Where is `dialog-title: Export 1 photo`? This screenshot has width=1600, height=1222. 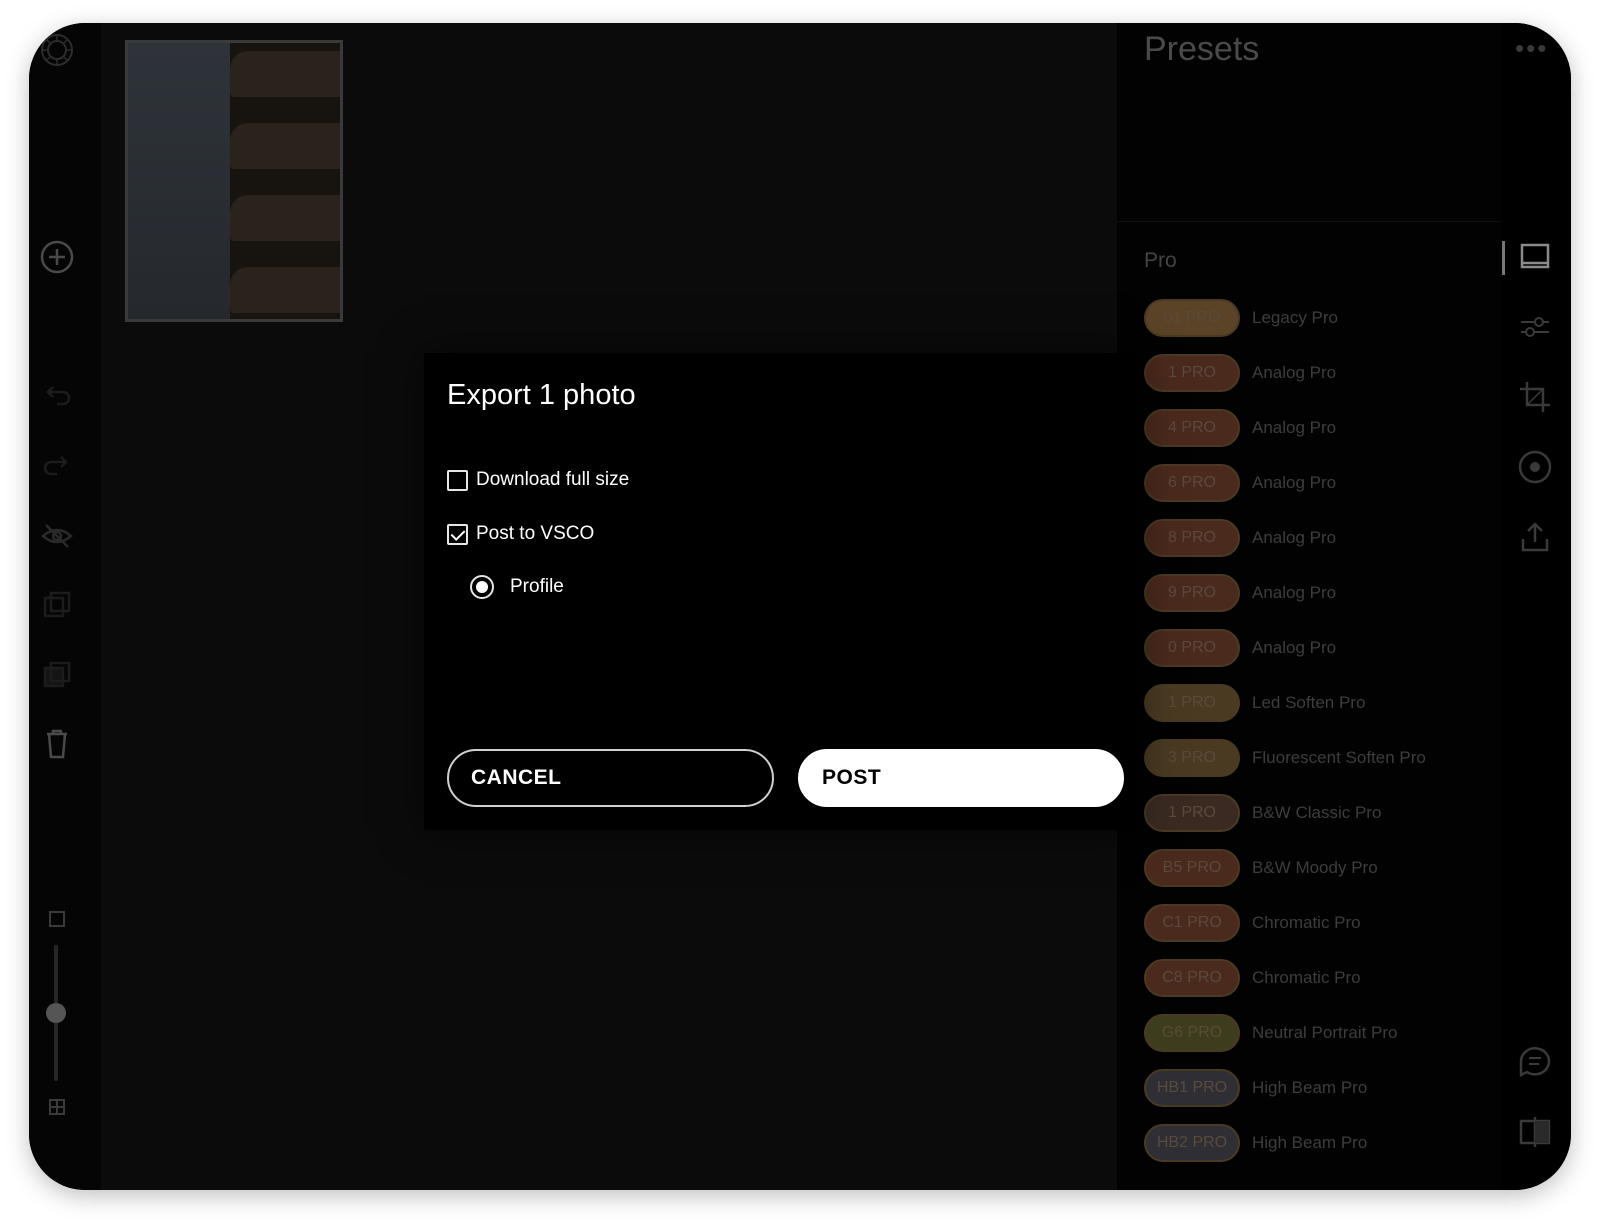 dialog-title: Export 1 photo is located at coordinates (541, 395).